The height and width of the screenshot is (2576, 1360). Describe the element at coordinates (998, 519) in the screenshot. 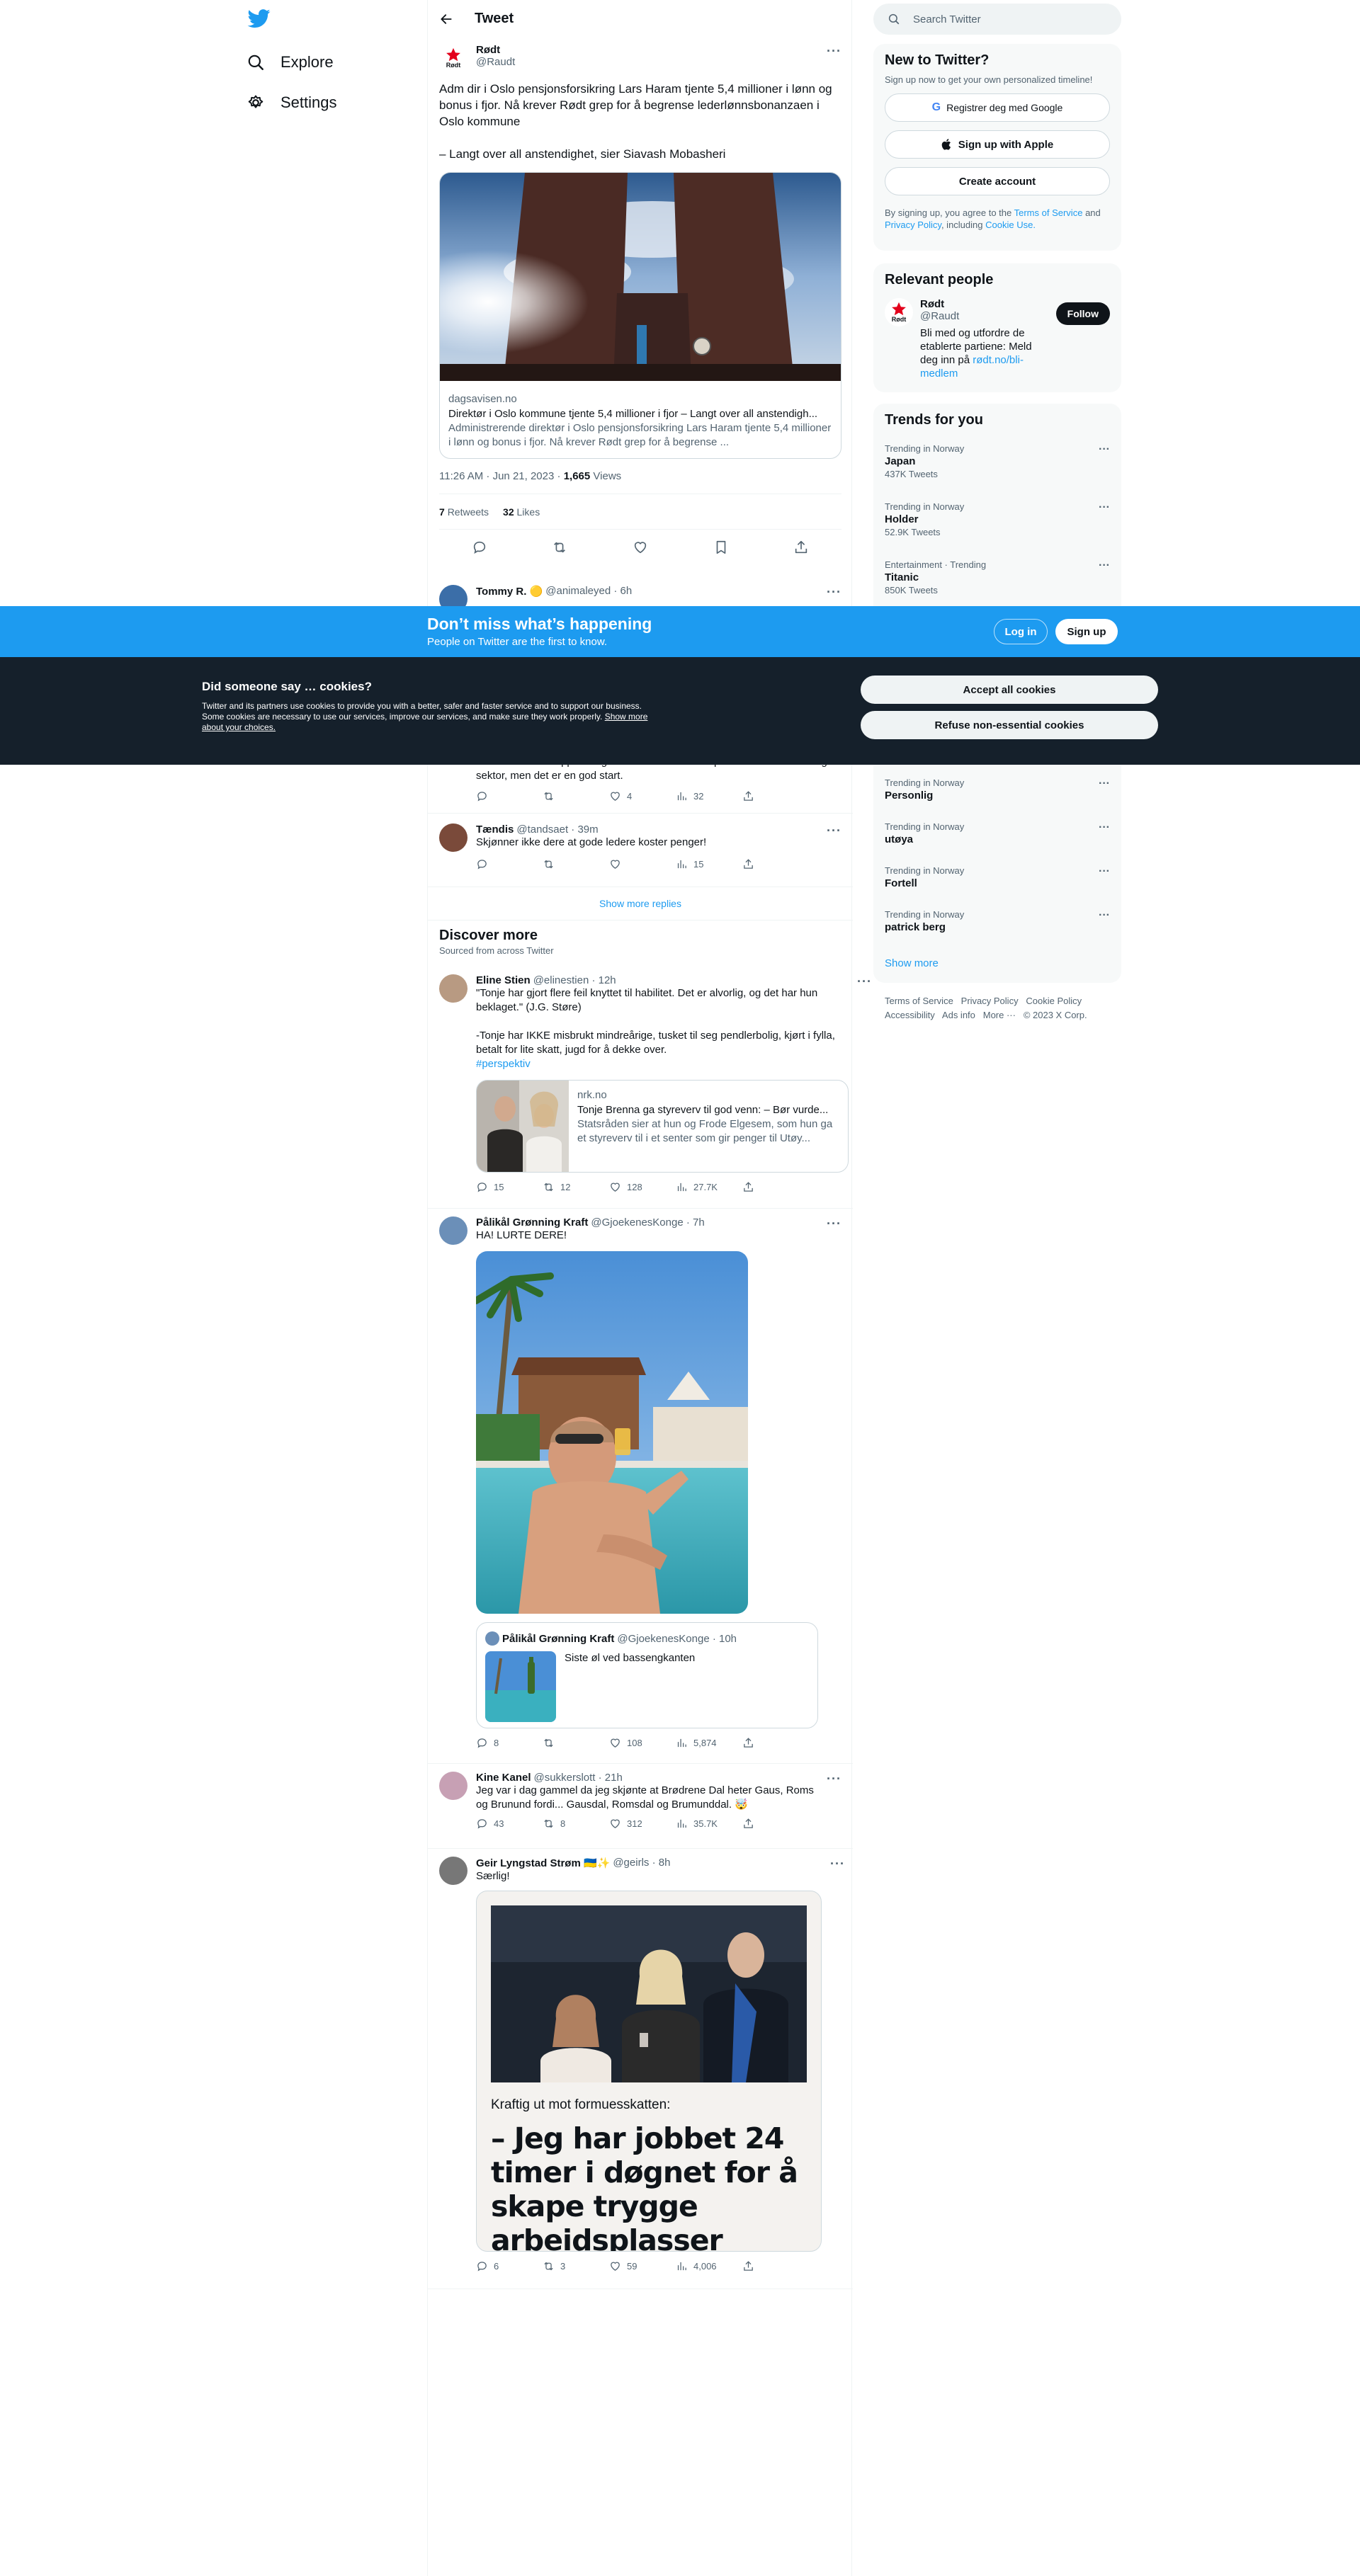

I see `trend-item: Trending in Norway Holder 52.9K Tweets ···` at that location.